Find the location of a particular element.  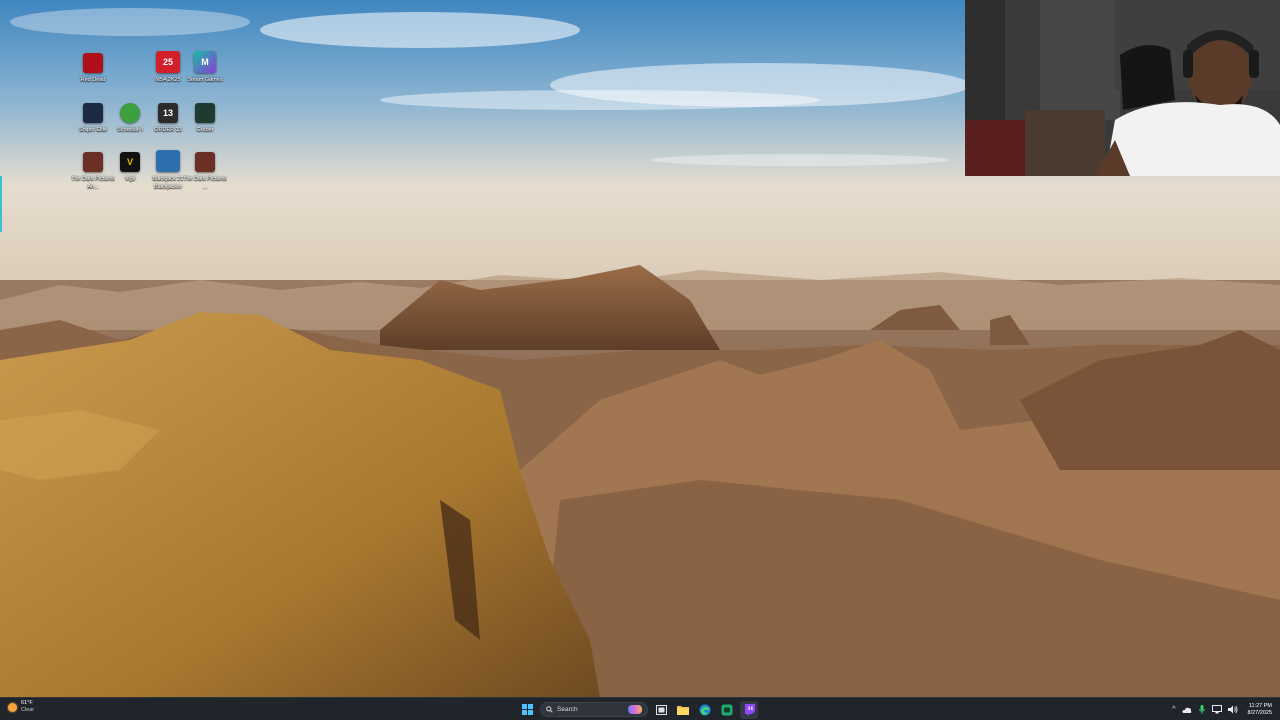

file-explorer-button is located at coordinates (683, 710).